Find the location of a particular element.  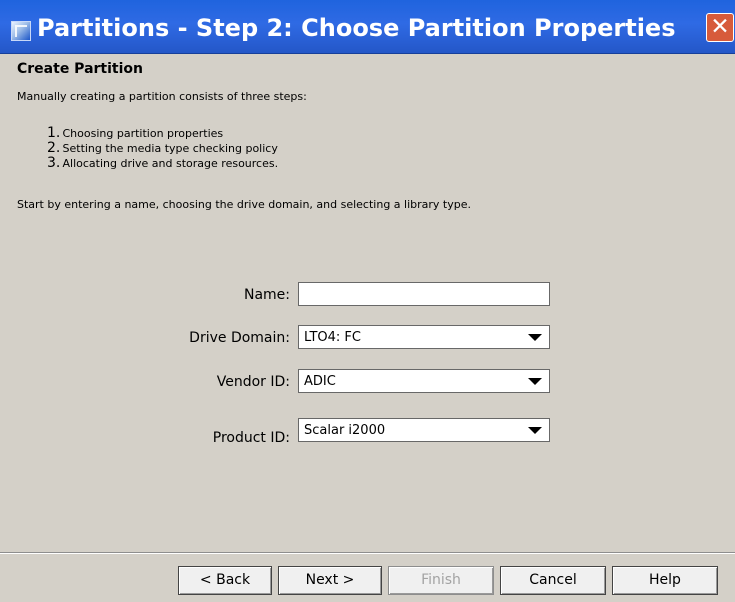

drive-domain-select: LTO4: FC is located at coordinates (424, 337).